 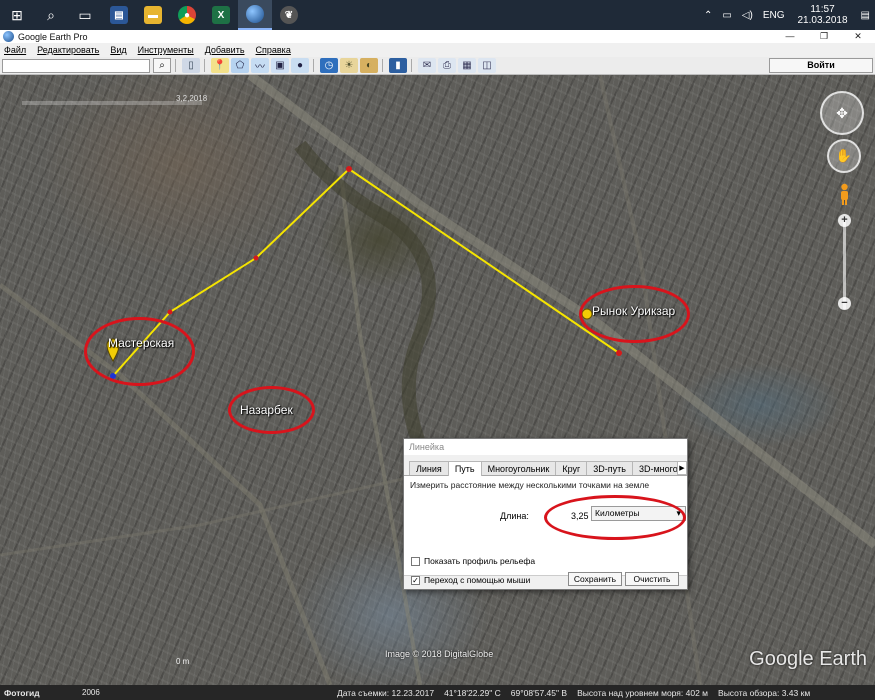 What do you see at coordinates (369, 65) in the screenshot?
I see `planets-icon: ◐` at bounding box center [369, 65].